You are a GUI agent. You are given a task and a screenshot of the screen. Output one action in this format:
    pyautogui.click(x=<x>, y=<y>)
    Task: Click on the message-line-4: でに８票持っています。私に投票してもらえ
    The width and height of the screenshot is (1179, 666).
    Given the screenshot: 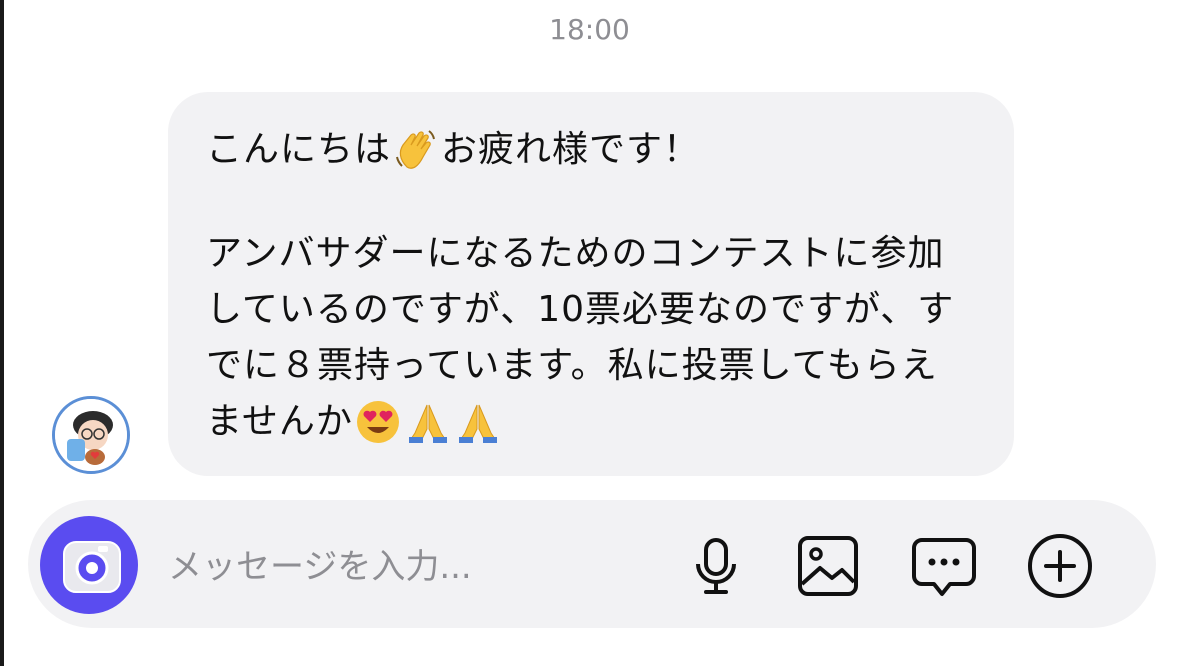 What is the action you would take?
    pyautogui.click(x=572, y=365)
    